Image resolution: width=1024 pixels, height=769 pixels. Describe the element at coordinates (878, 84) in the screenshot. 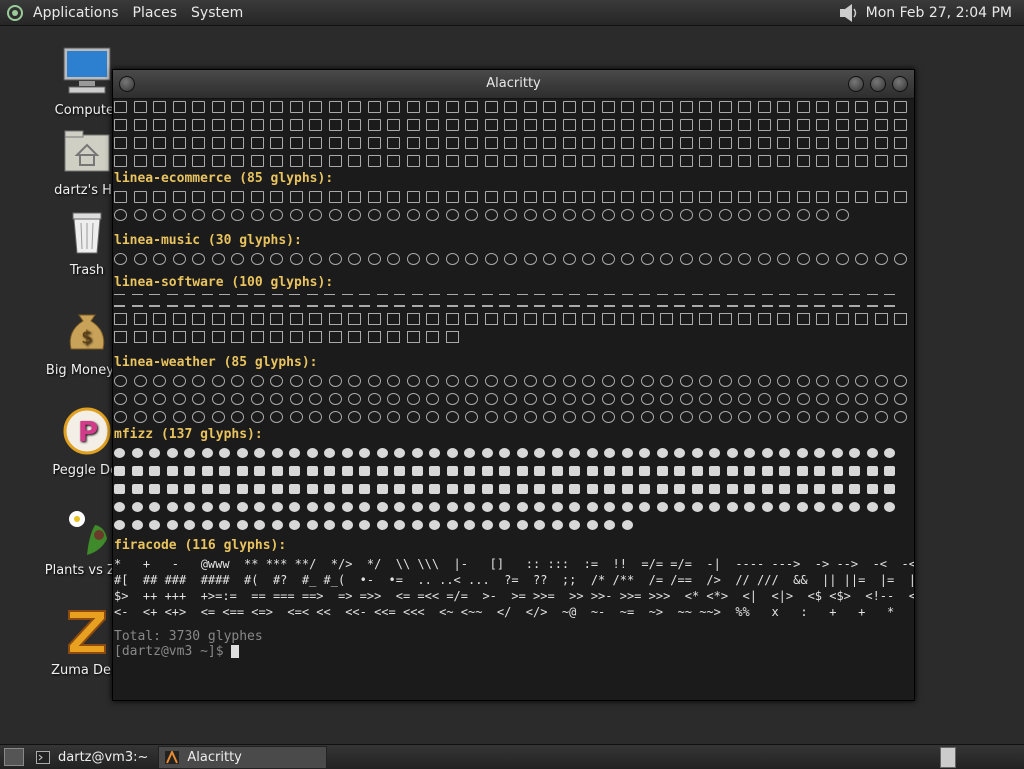

I see `maximize-button` at that location.